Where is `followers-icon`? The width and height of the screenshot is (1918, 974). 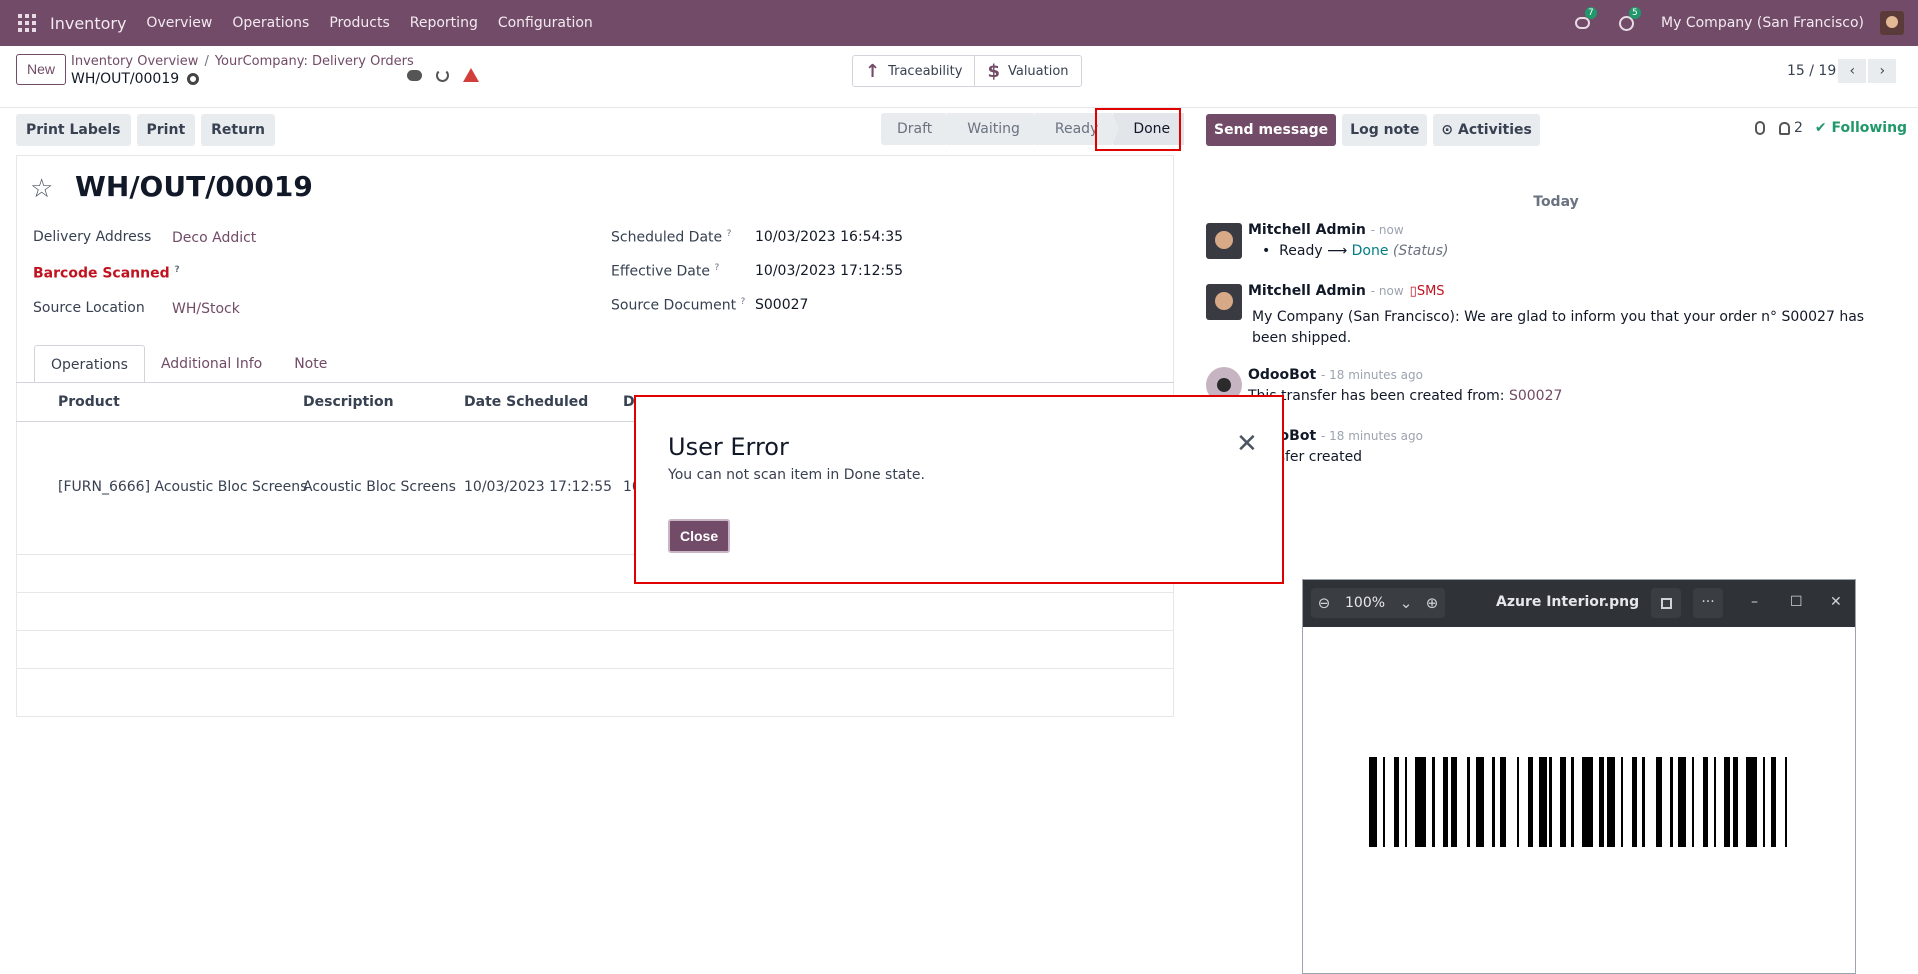
followers-icon is located at coordinates (1784, 128).